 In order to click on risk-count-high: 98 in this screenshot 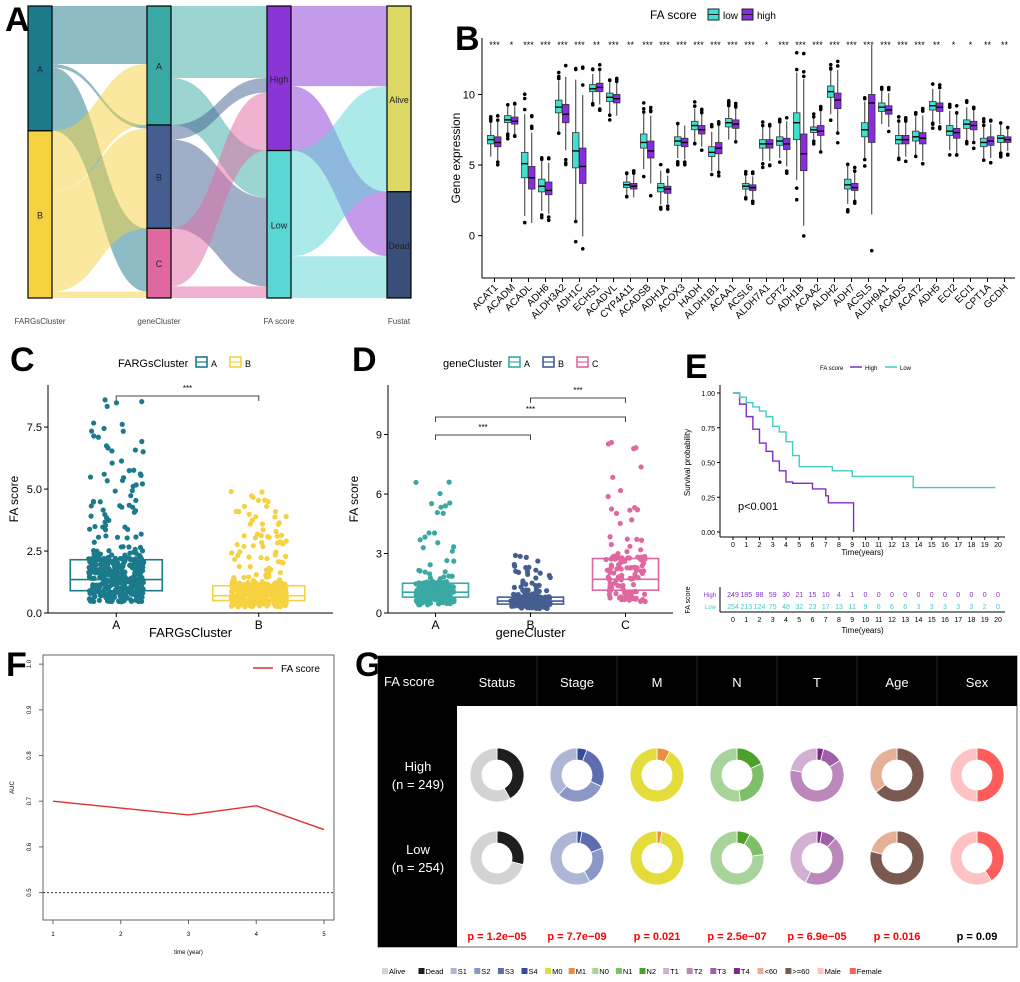, I will do `click(760, 595)`.